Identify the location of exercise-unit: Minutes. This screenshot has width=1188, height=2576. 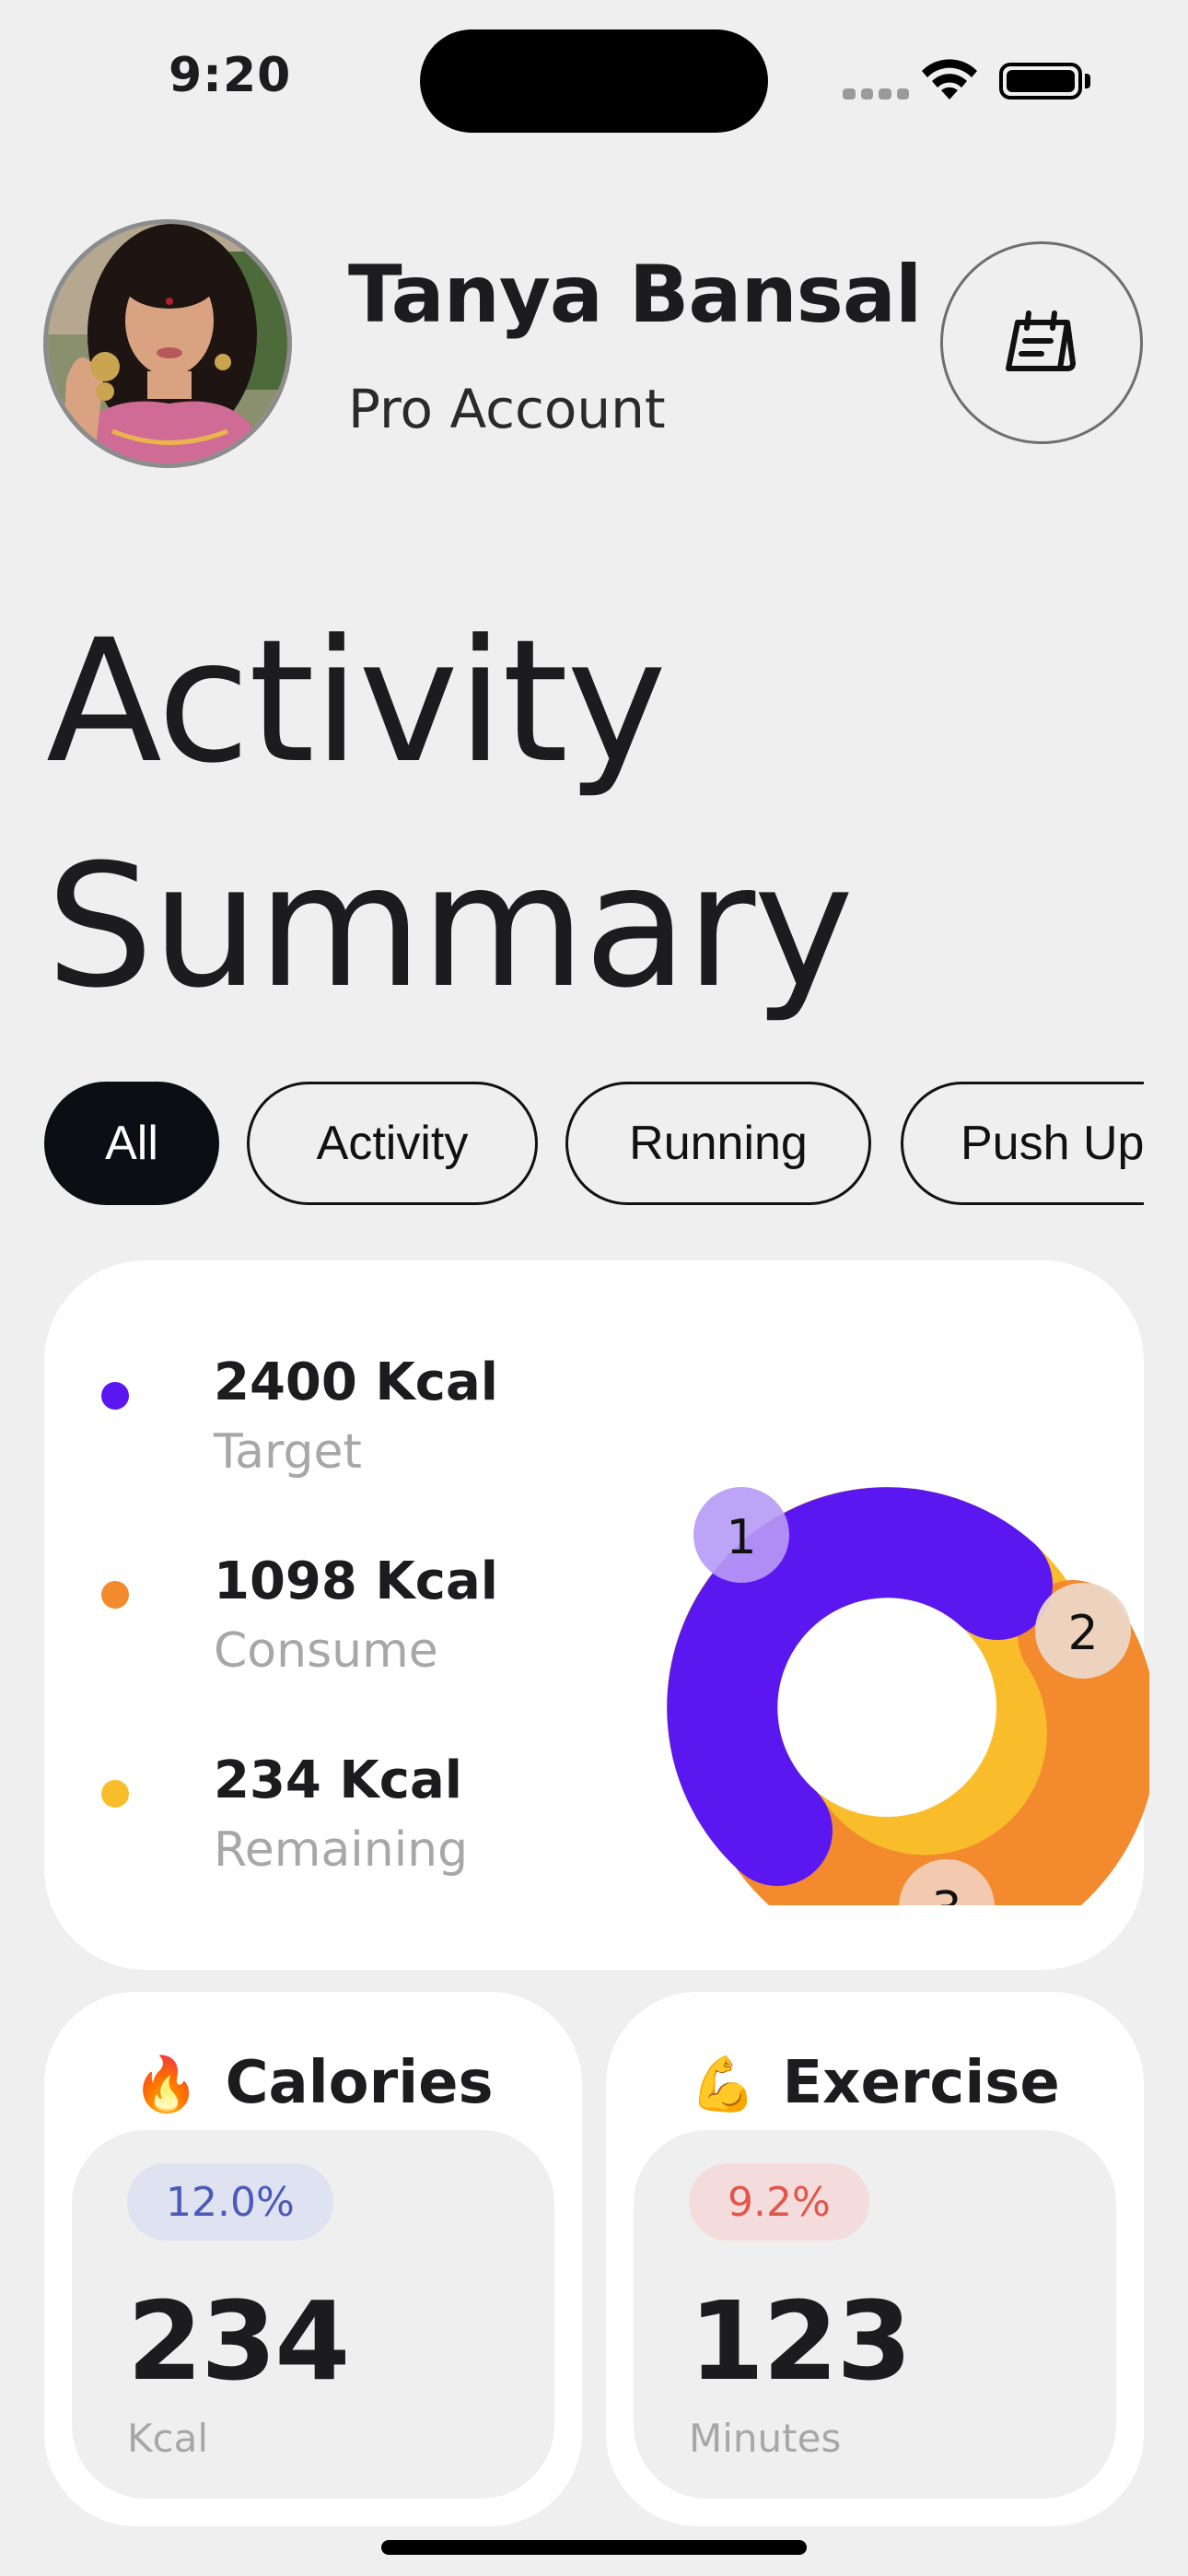
(765, 2438).